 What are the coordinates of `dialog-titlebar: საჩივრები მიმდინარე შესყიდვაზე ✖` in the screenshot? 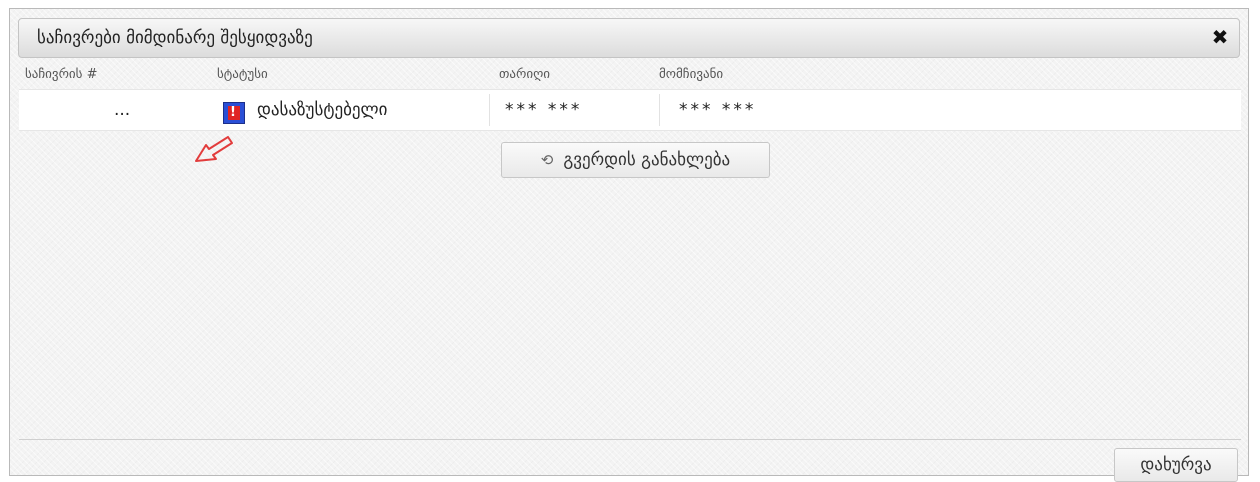 It's located at (629, 38).